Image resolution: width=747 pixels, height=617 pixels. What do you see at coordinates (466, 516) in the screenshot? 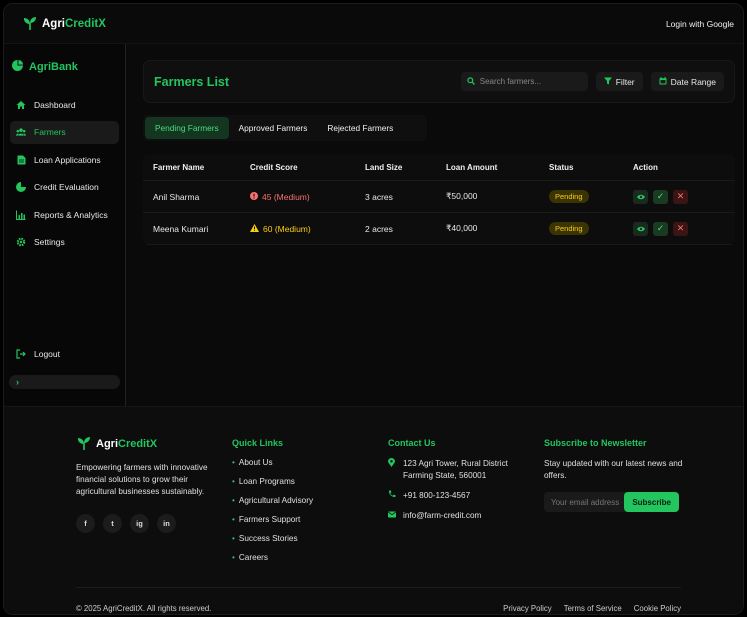
I see `contact-email: info@farm-credit.com` at bounding box center [466, 516].